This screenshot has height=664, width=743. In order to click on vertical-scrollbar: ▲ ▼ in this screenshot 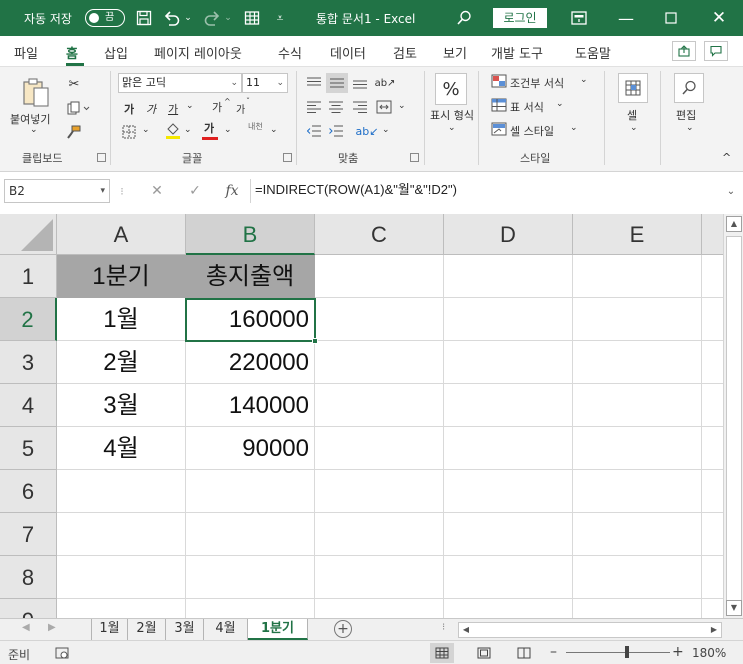, I will do `click(733, 416)`.